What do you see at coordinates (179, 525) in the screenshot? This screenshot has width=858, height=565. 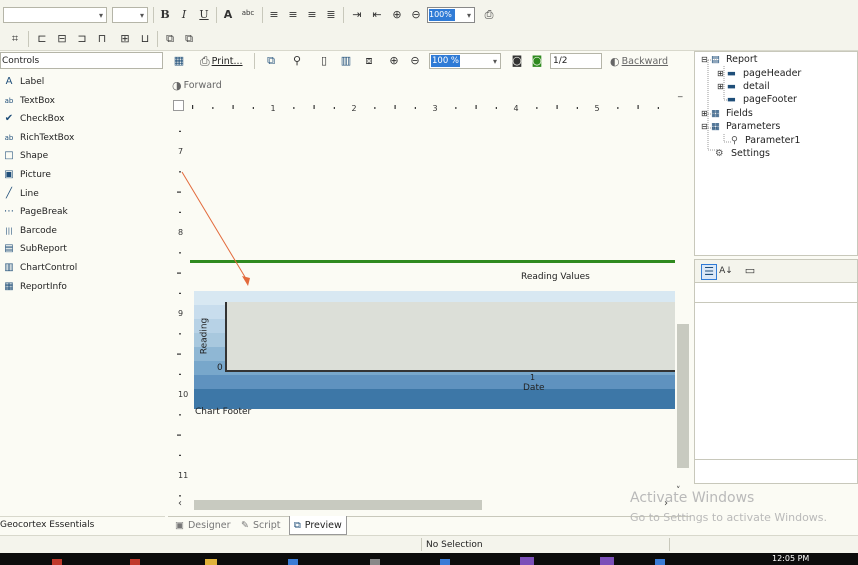 I see `designer-icon: ▣` at bounding box center [179, 525].